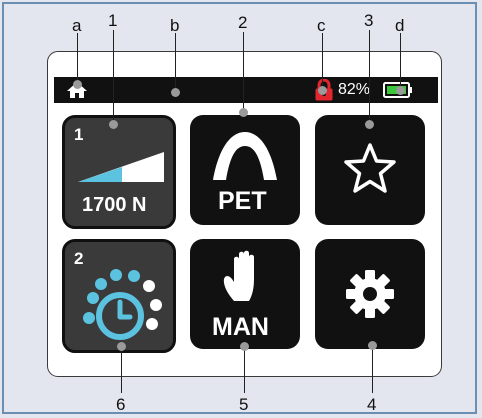 The width and height of the screenshot is (482, 418). I want to click on leader-line-c, so click(322, 61).